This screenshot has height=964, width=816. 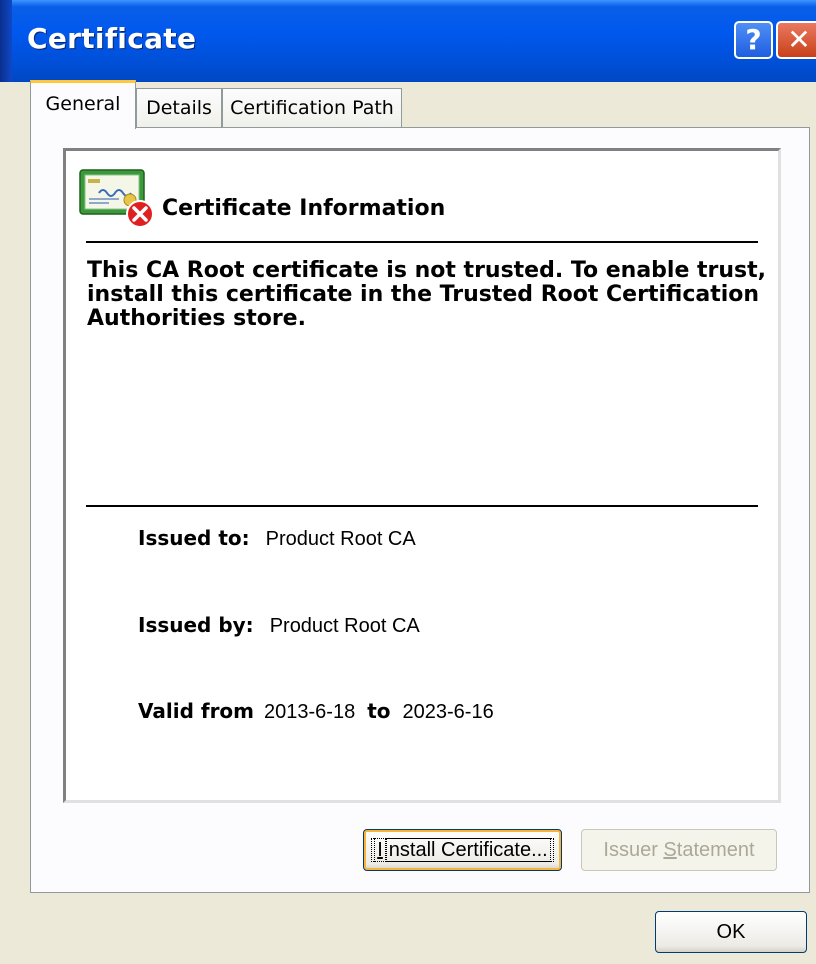 I want to click on certificate-error-icon, so click(x=116, y=198).